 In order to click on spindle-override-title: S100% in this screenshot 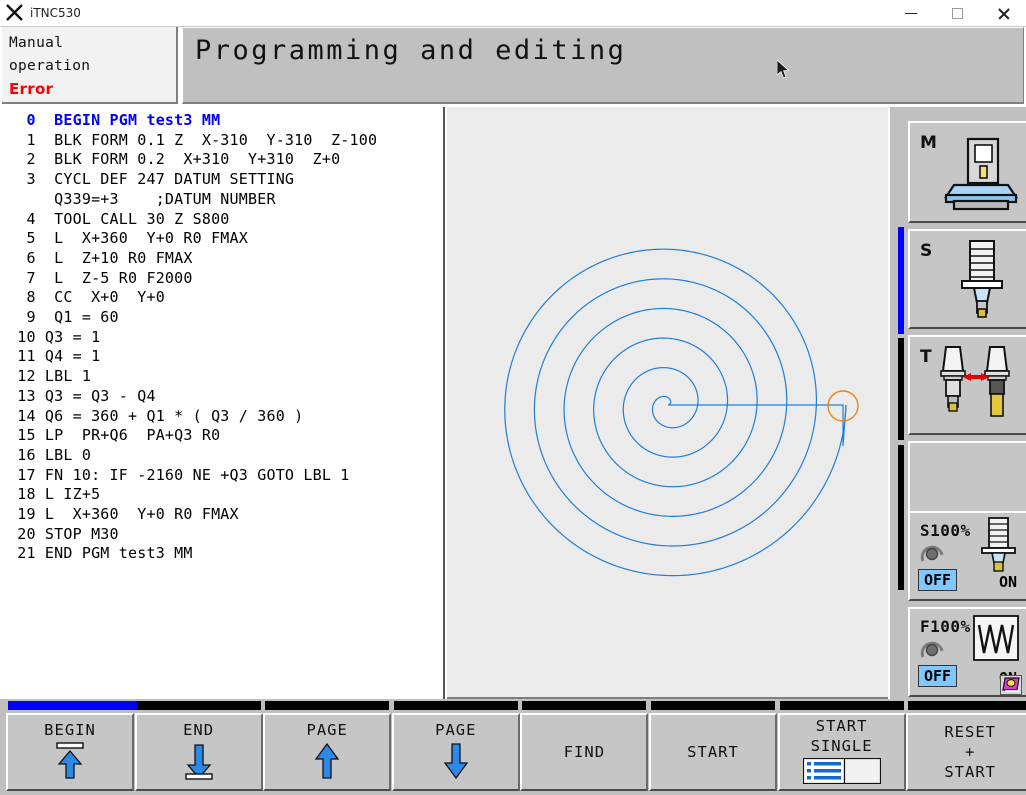, I will do `click(945, 530)`.